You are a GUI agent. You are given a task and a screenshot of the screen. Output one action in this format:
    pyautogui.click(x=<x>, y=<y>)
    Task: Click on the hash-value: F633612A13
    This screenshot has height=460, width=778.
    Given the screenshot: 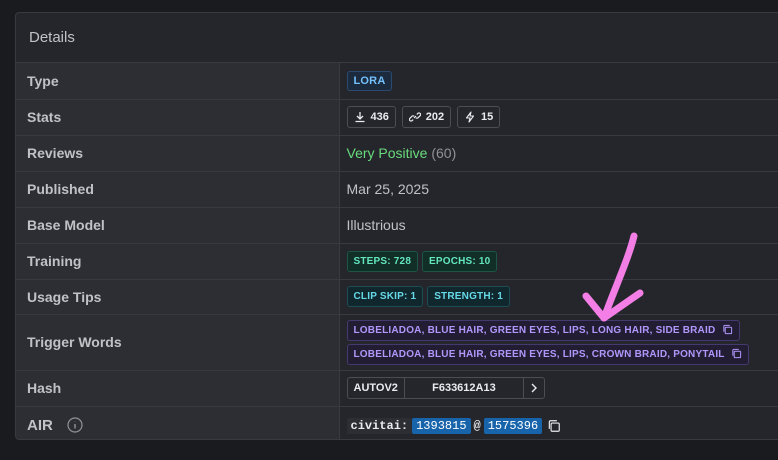 What is the action you would take?
    pyautogui.click(x=463, y=388)
    